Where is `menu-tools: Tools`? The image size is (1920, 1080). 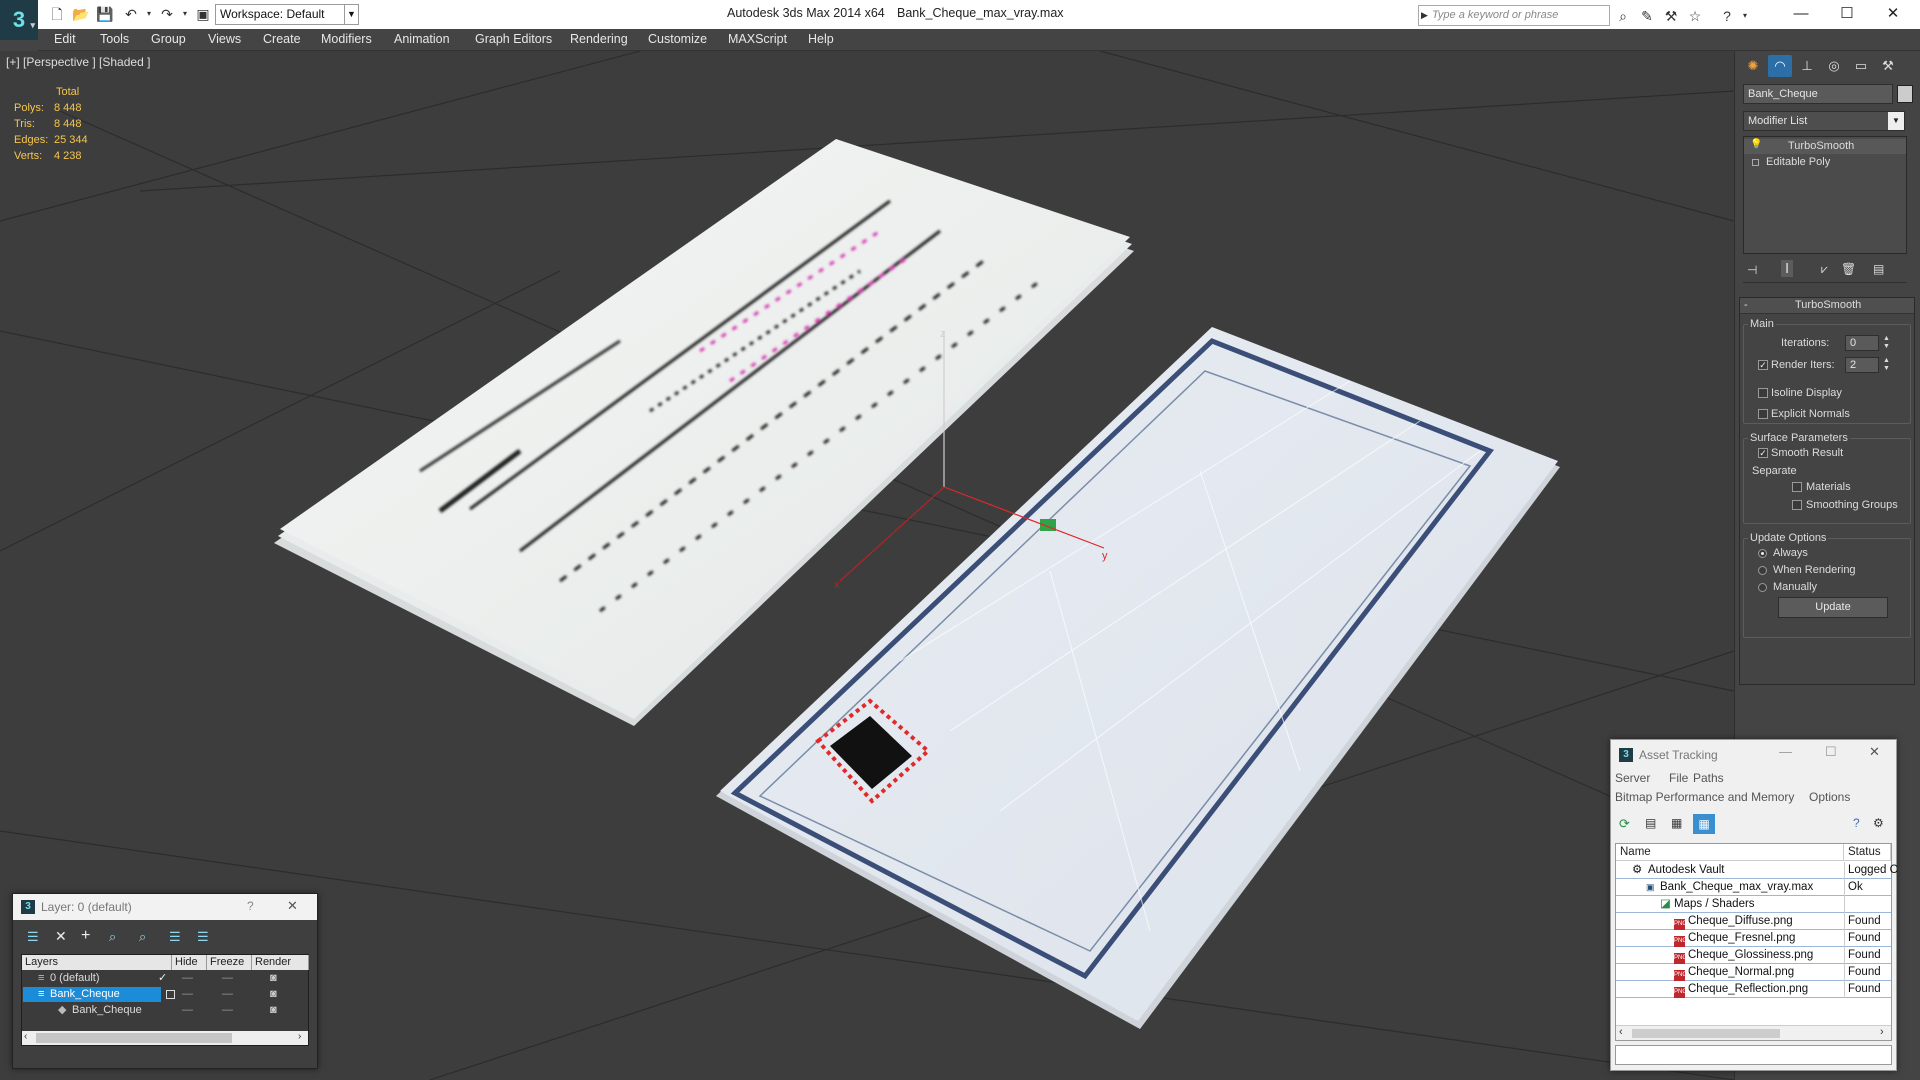 menu-tools: Tools is located at coordinates (114, 39).